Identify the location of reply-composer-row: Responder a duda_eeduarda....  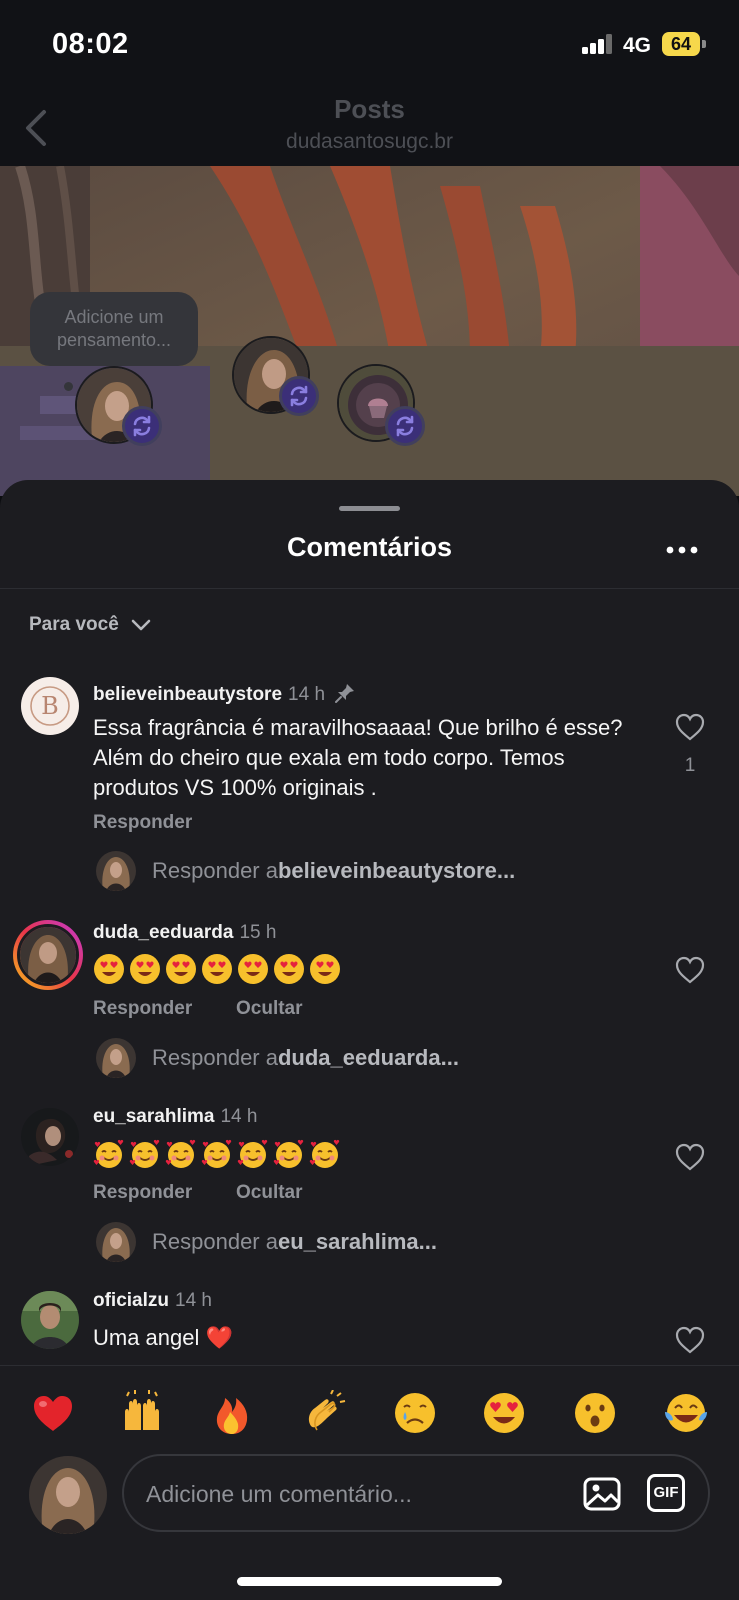
(277, 1058).